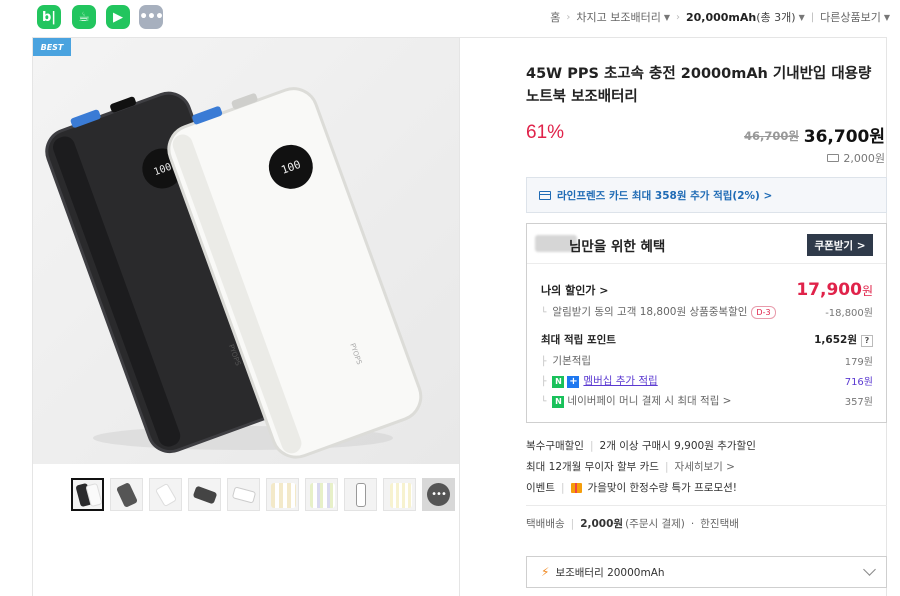 The width and height of the screenshot is (900, 596). I want to click on bookmark-icon: ▶, so click(118, 17).